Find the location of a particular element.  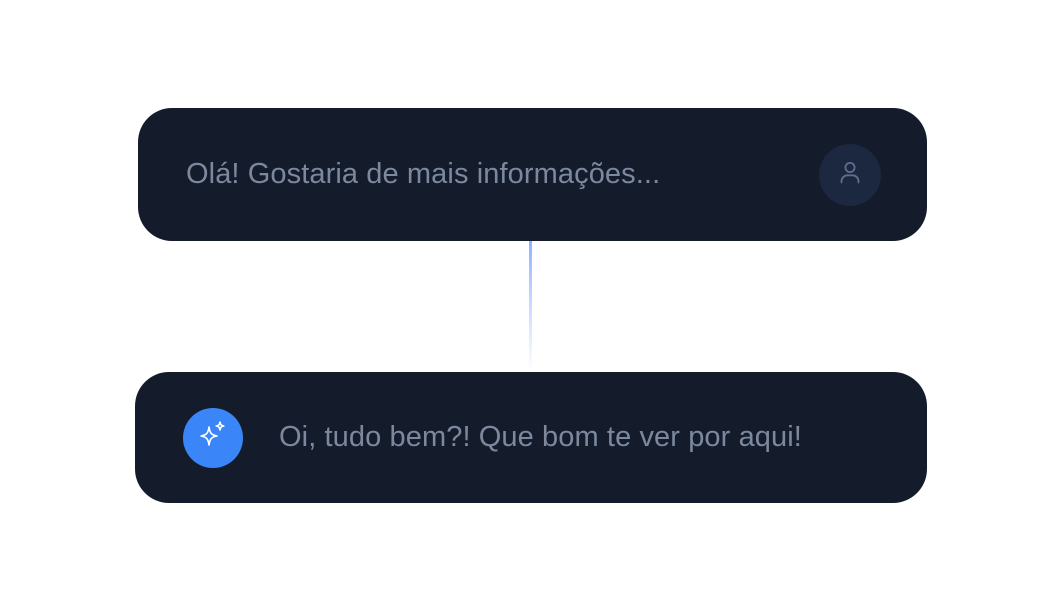

sparkles-icon is located at coordinates (213, 437).